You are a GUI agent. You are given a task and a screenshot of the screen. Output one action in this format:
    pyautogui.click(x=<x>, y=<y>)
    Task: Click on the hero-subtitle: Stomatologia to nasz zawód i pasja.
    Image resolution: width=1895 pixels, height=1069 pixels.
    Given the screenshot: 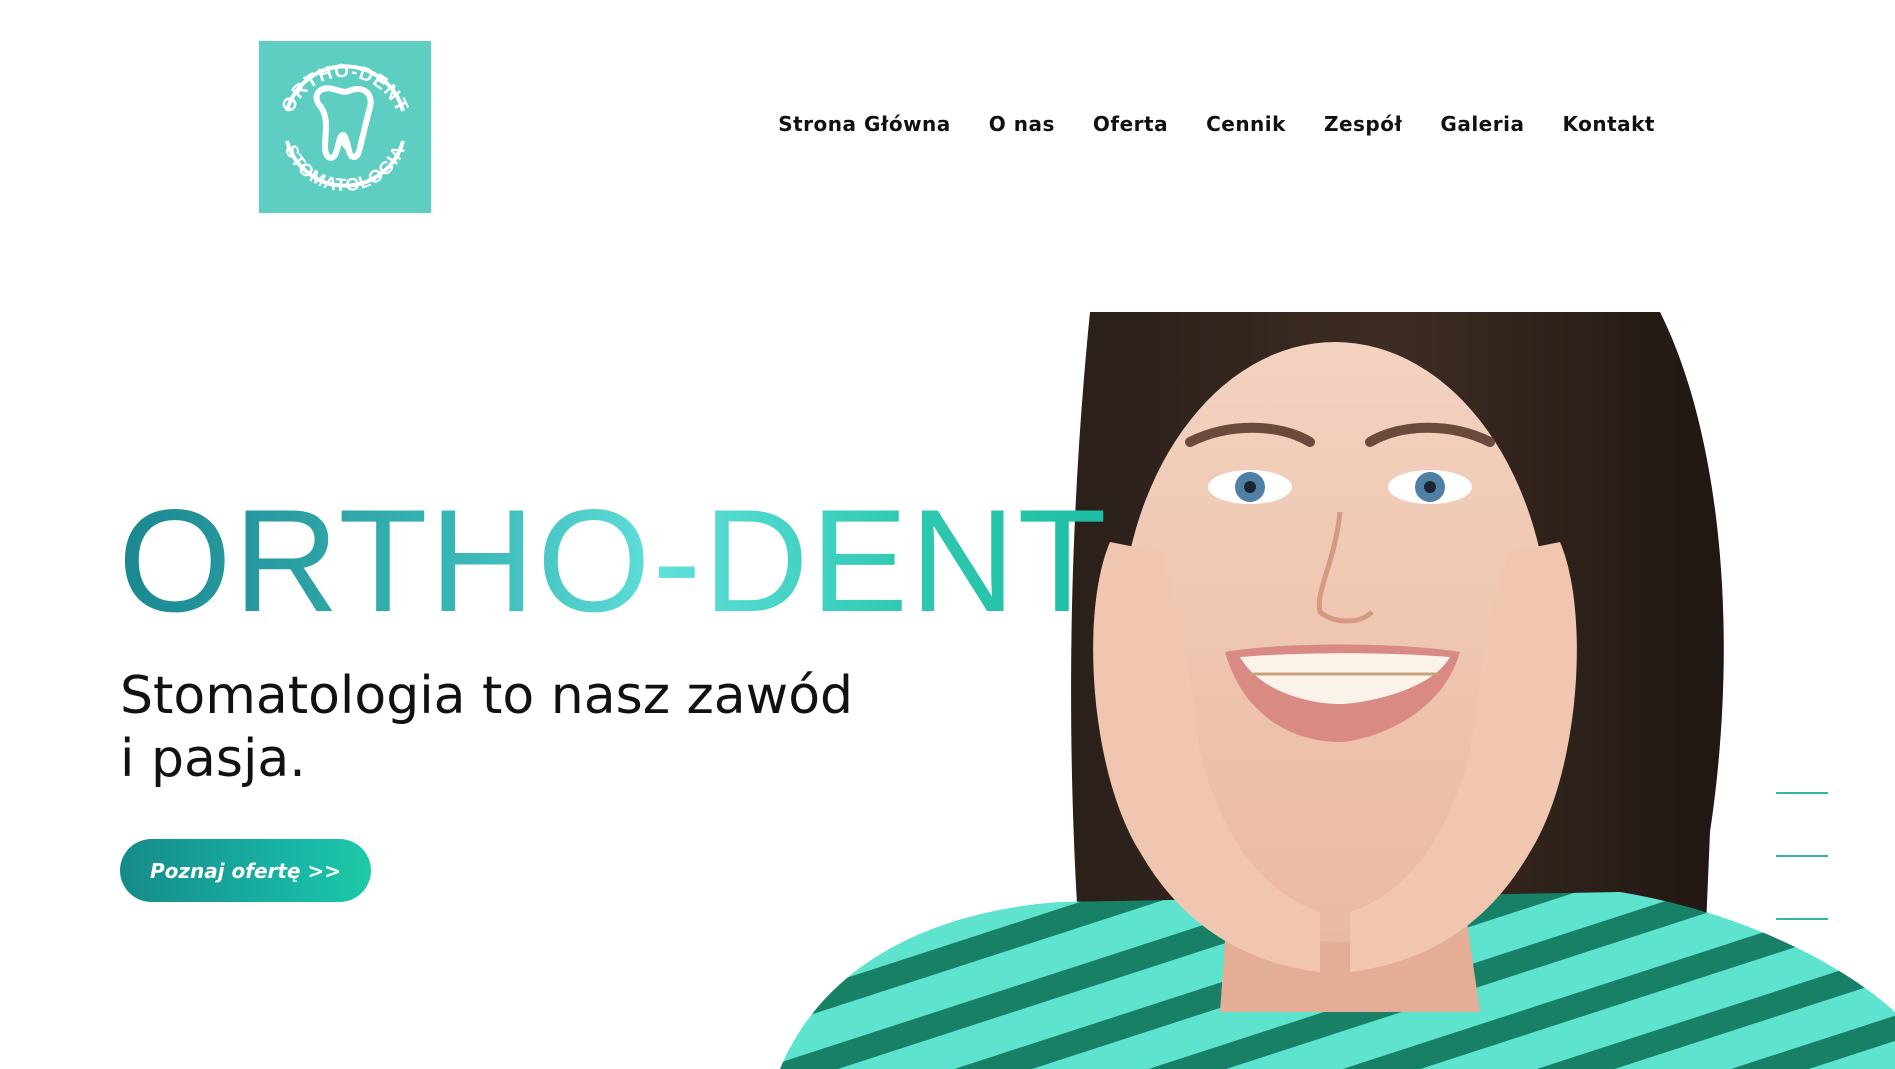 What is the action you would take?
    pyautogui.click(x=487, y=727)
    